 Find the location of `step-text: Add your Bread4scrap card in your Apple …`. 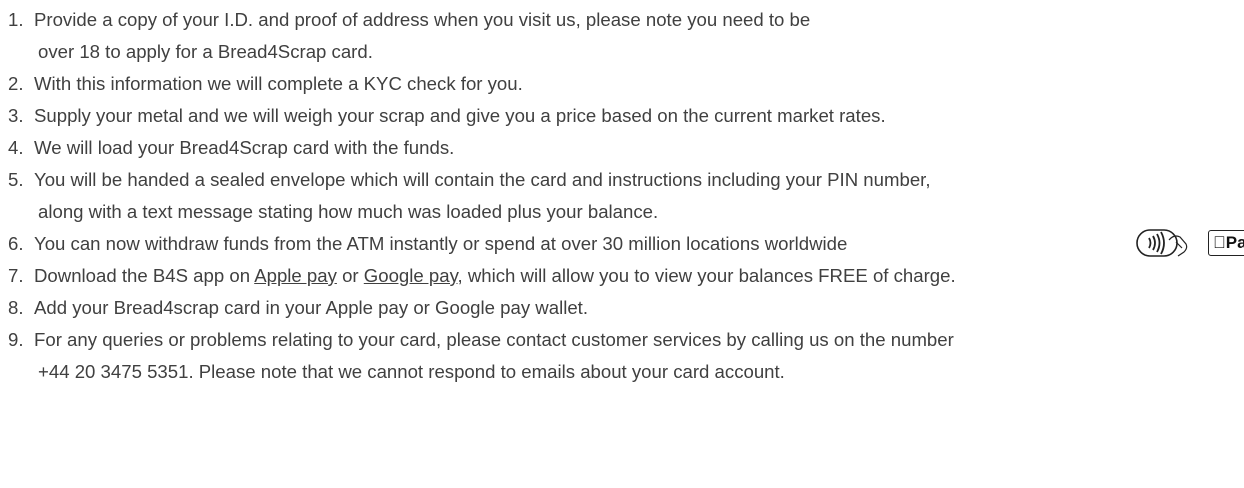

step-text: Add your Bread4scrap card in your Apple … is located at coordinates (311, 307).